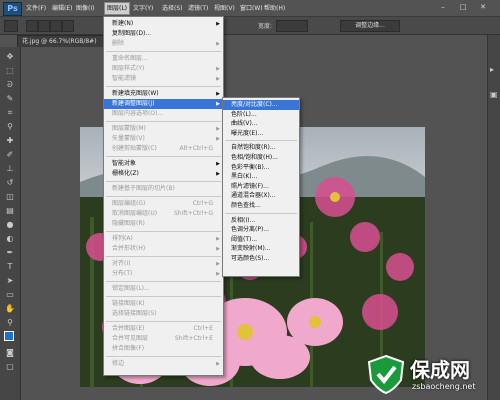 The width and height of the screenshot is (500, 400). What do you see at coordinates (128, 348) in the screenshot?
I see `menu-item-label: 拼合图像(F)` at bounding box center [128, 348].